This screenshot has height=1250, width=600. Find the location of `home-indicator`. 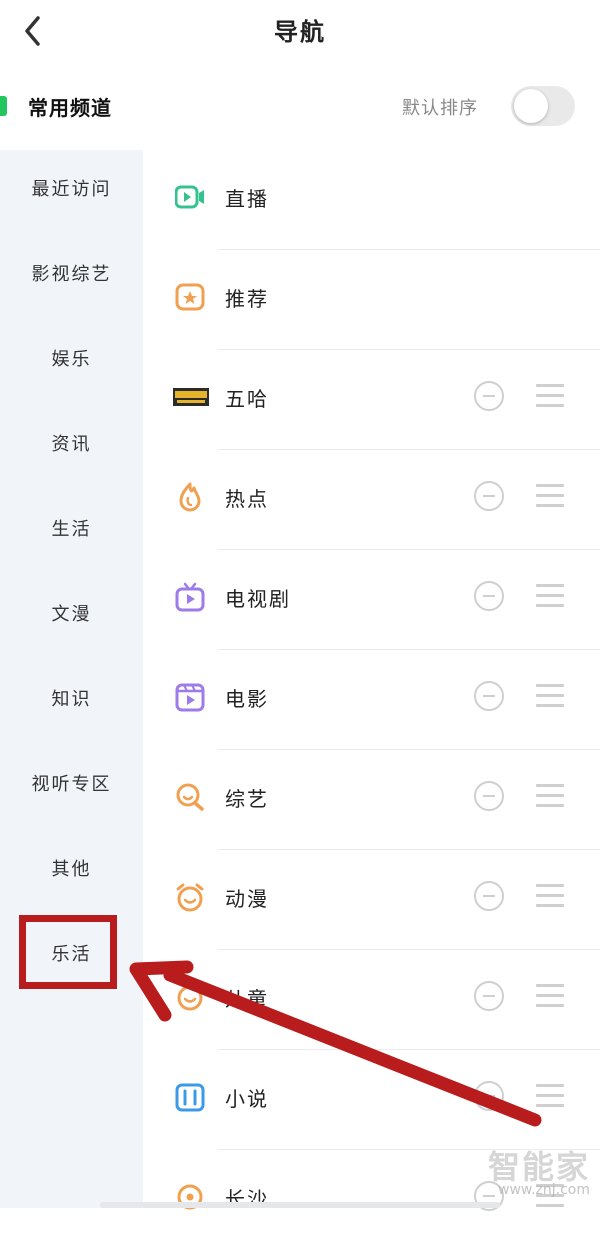

home-indicator is located at coordinates (300, 1205).